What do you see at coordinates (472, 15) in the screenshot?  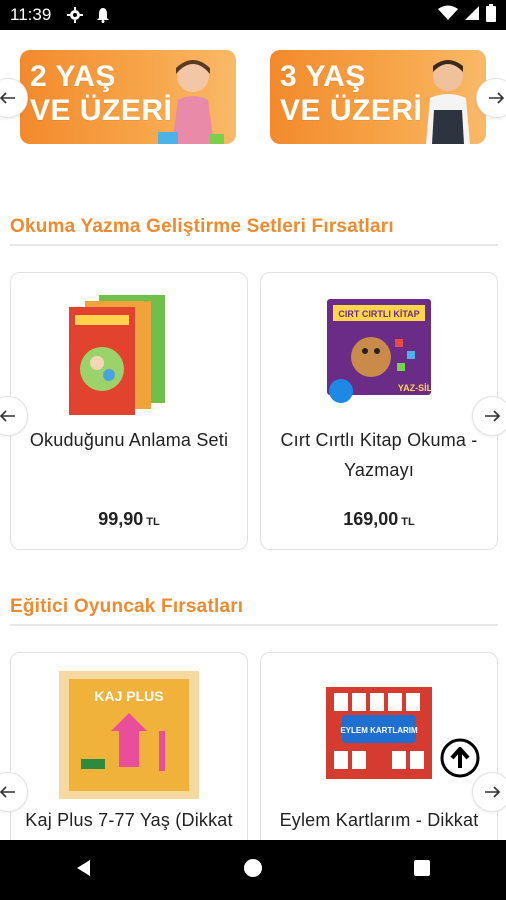 I see `signal-icon` at bounding box center [472, 15].